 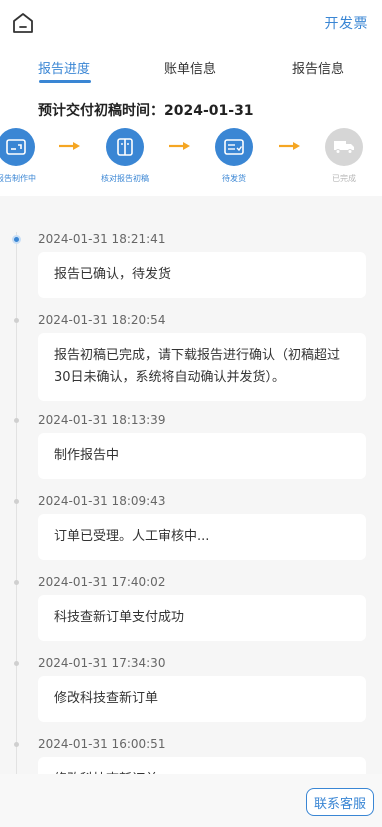 I want to click on bottom-bar: 联系客服, so click(x=191, y=800).